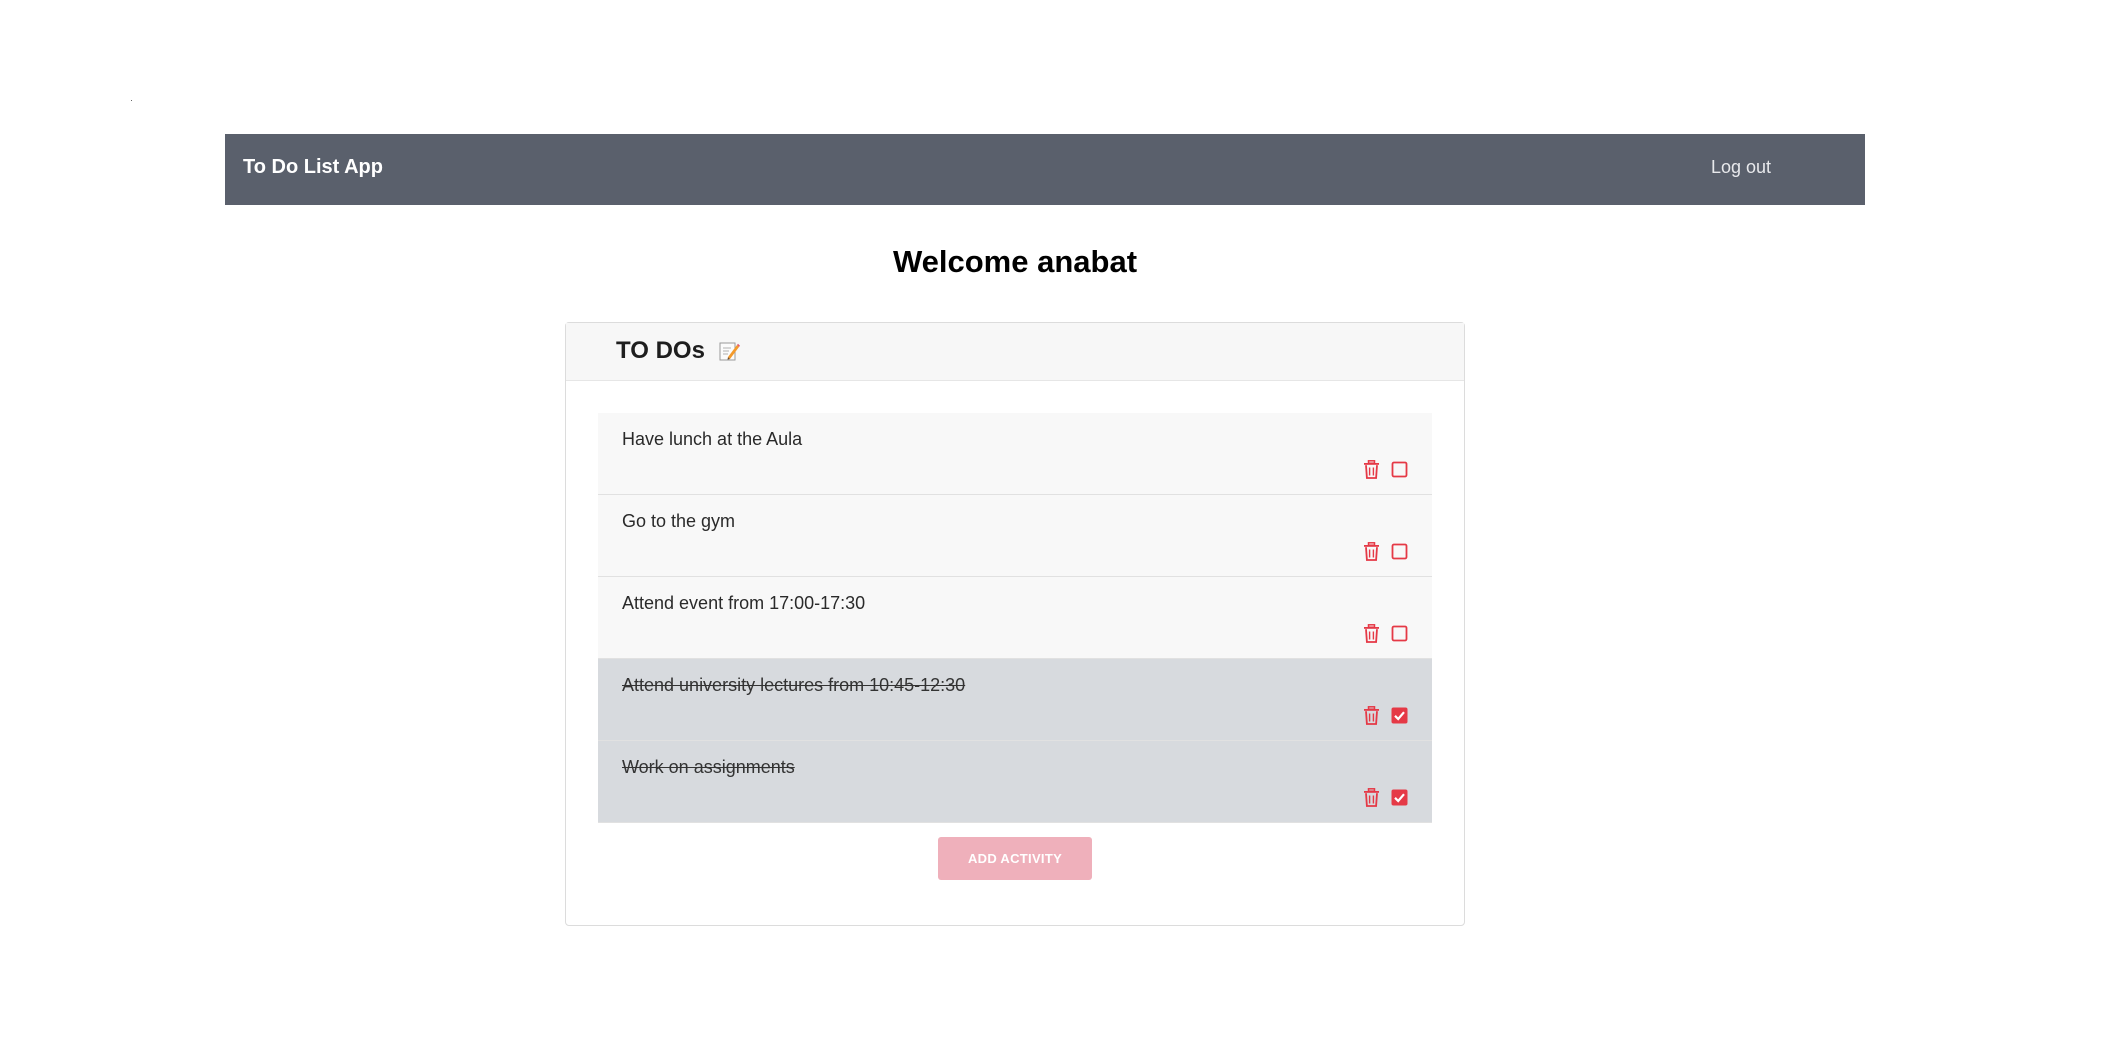 The width and height of the screenshot is (2119, 1063). What do you see at coordinates (1015, 782) in the screenshot?
I see `todo-item-5: Work on assignments` at bounding box center [1015, 782].